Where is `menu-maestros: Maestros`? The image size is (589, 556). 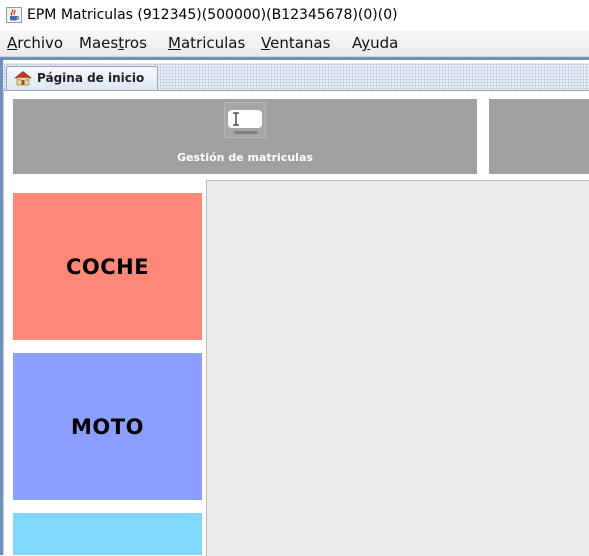
menu-maestros: Maestros is located at coordinates (113, 43).